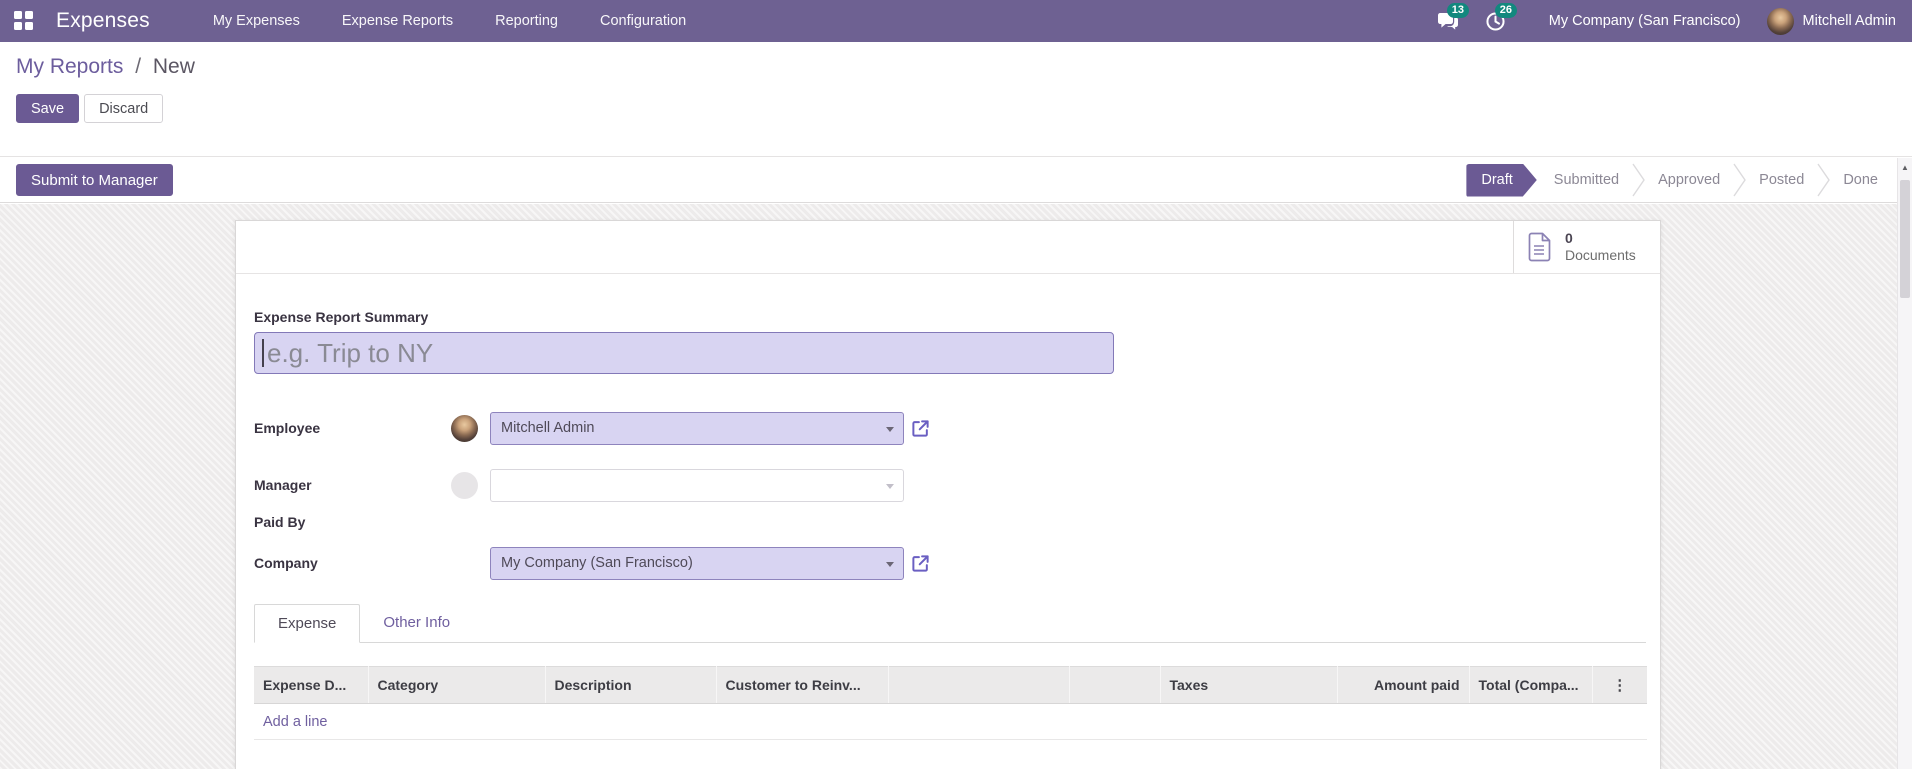  What do you see at coordinates (1505, 10) in the screenshot?
I see `activities-count-badge: 26` at bounding box center [1505, 10].